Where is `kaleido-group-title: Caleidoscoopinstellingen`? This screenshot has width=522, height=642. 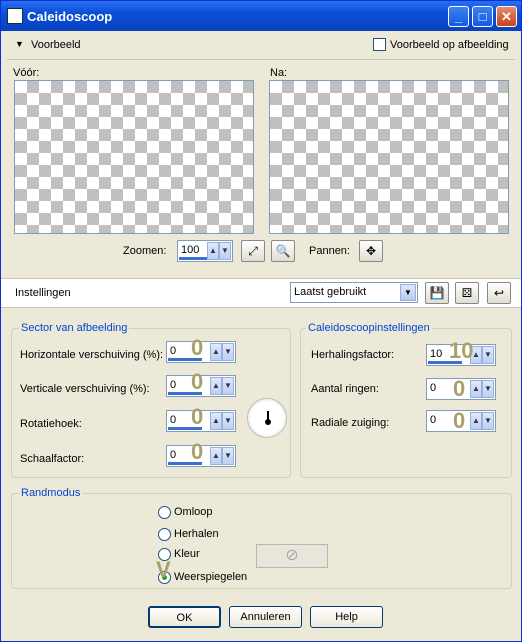 kaleido-group-title: Caleidoscoopinstellingen is located at coordinates (369, 328).